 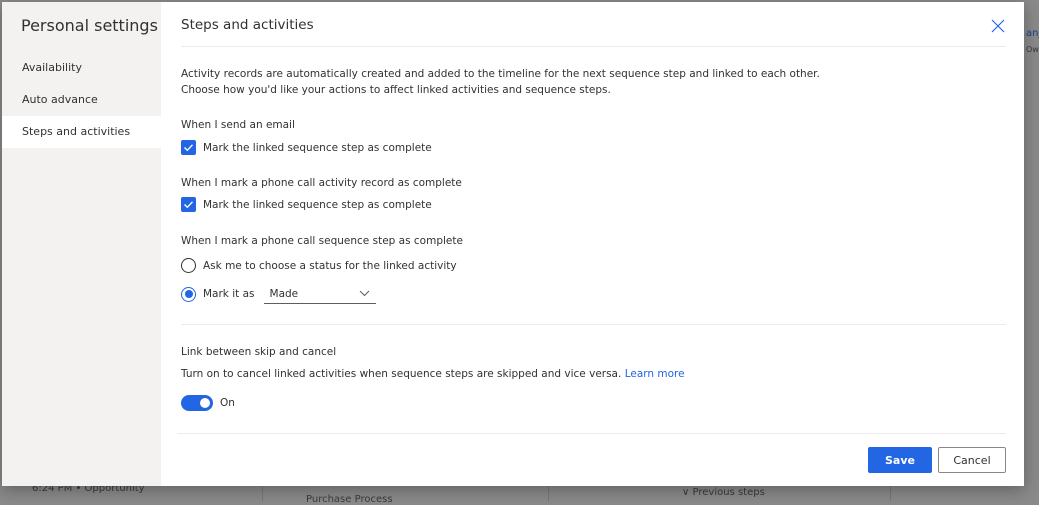 What do you see at coordinates (81, 68) in the screenshot?
I see `sidebar-item-availability: Availability` at bounding box center [81, 68].